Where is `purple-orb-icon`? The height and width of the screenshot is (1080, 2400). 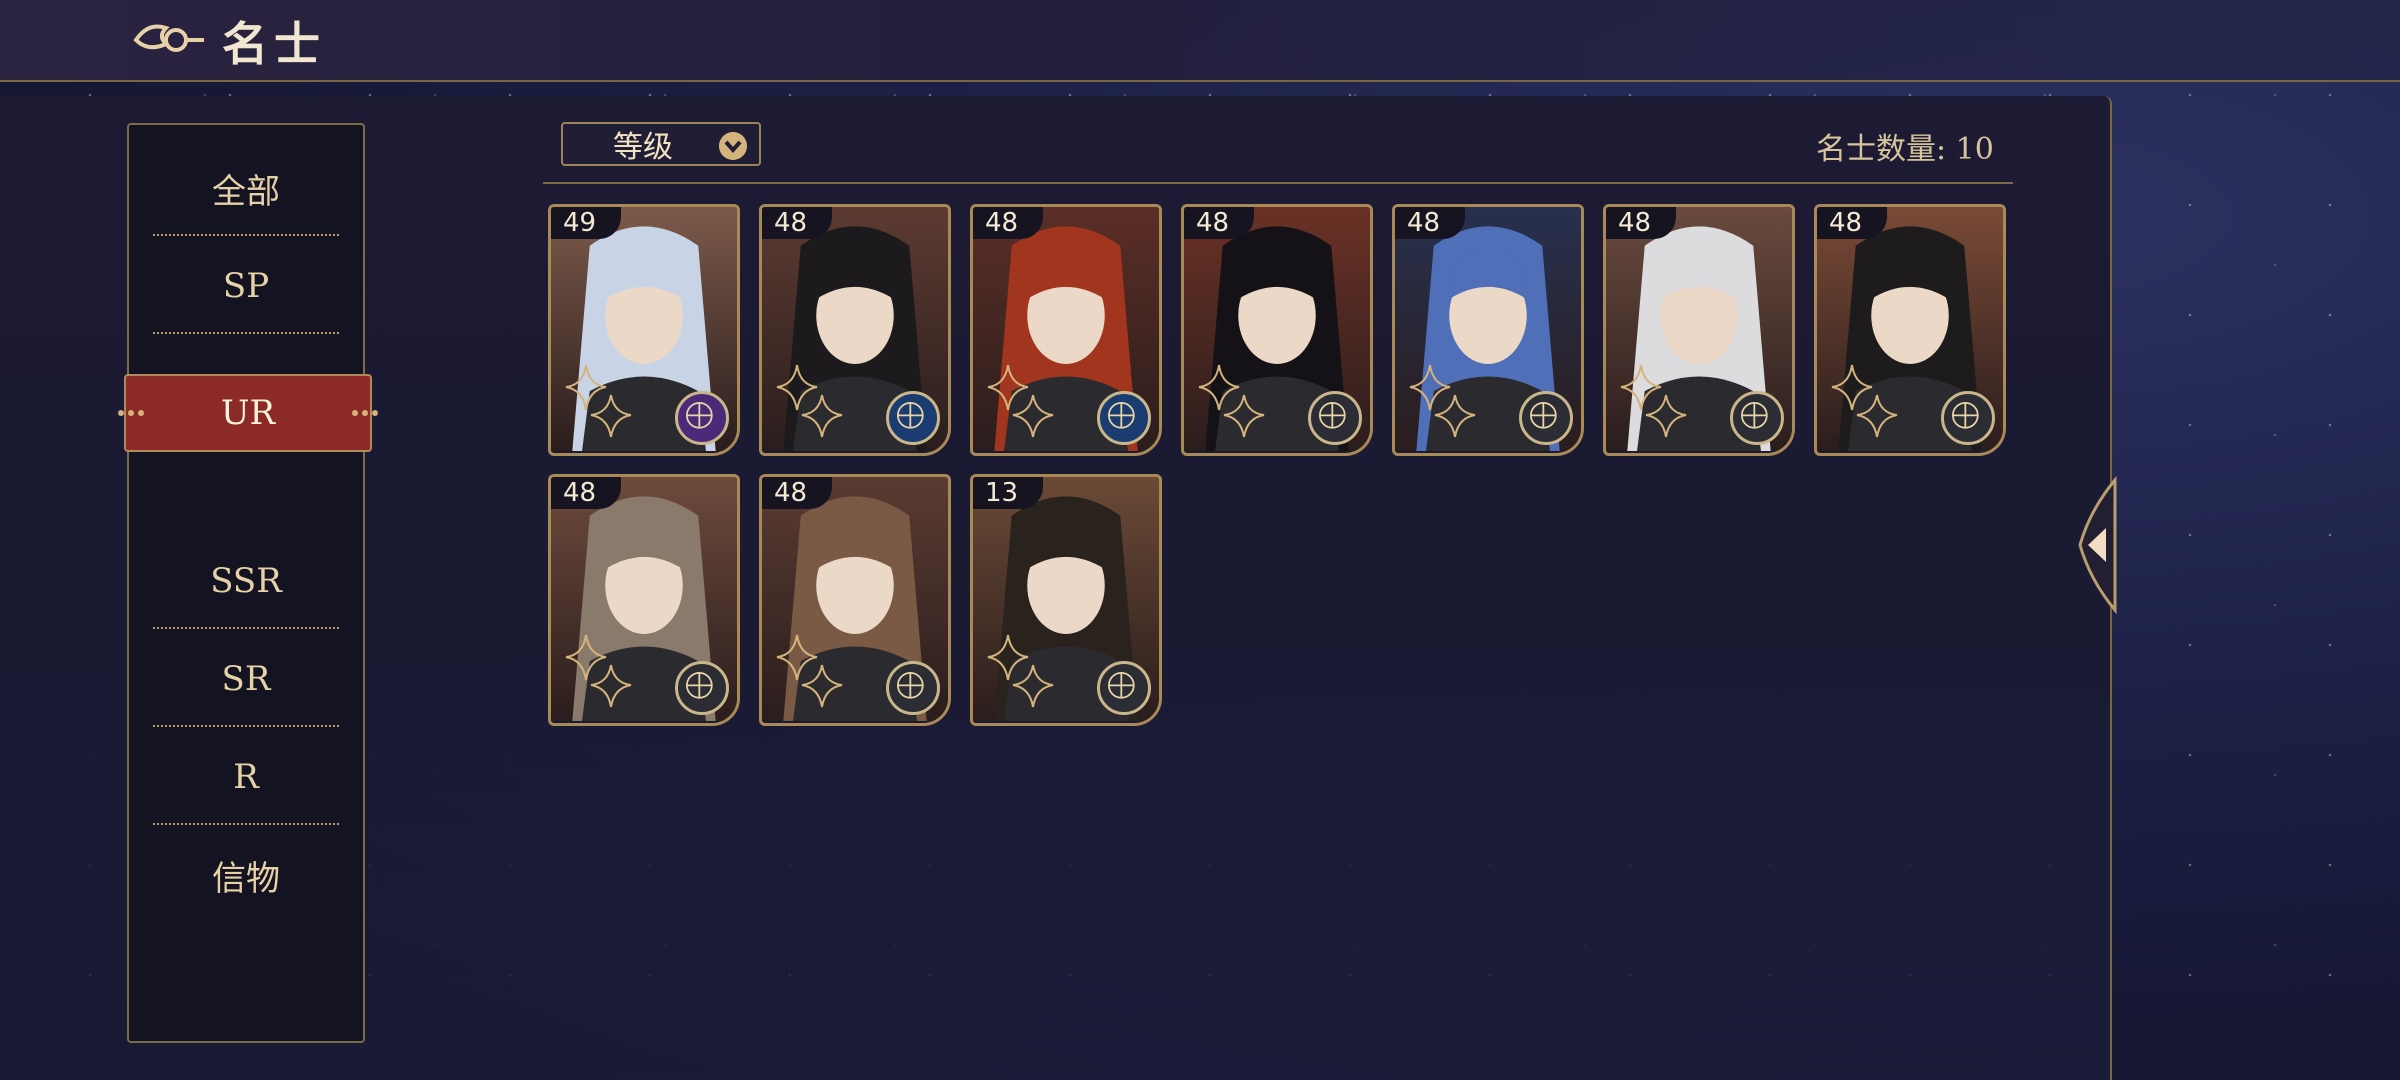 purple-orb-icon is located at coordinates (702, 418).